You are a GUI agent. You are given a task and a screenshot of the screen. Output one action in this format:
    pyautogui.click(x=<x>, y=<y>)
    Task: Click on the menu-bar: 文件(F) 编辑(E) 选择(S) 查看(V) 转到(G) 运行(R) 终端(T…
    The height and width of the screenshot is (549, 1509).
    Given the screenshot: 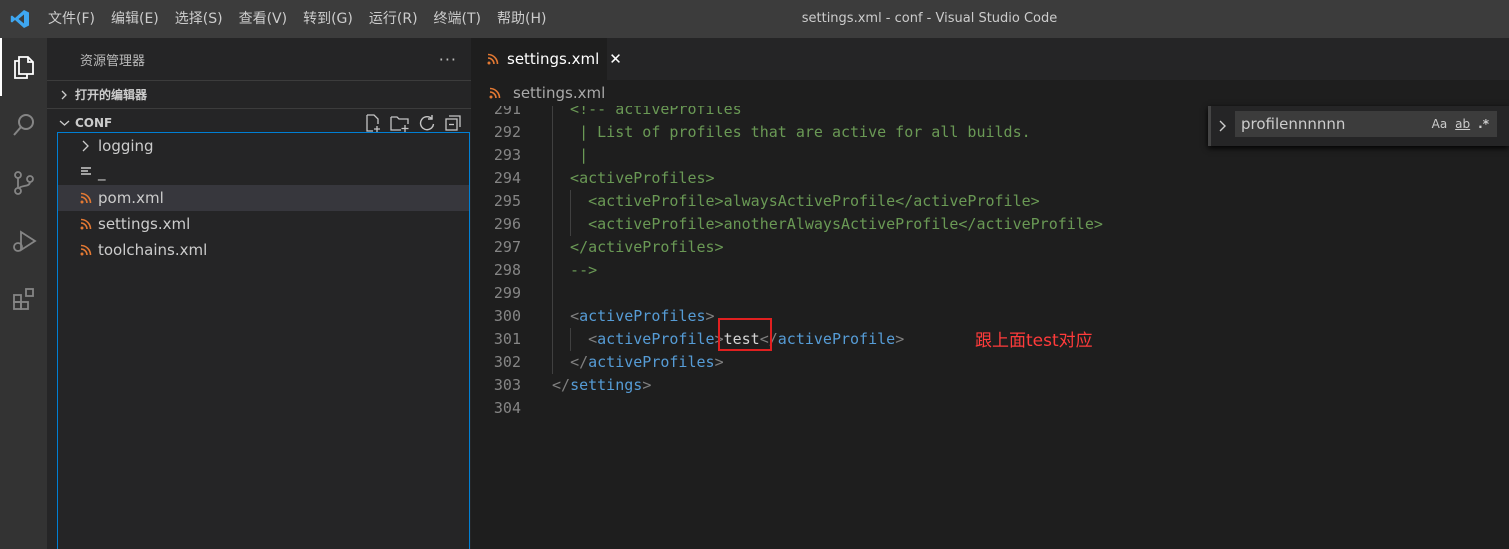 What is the action you would take?
    pyautogui.click(x=297, y=19)
    